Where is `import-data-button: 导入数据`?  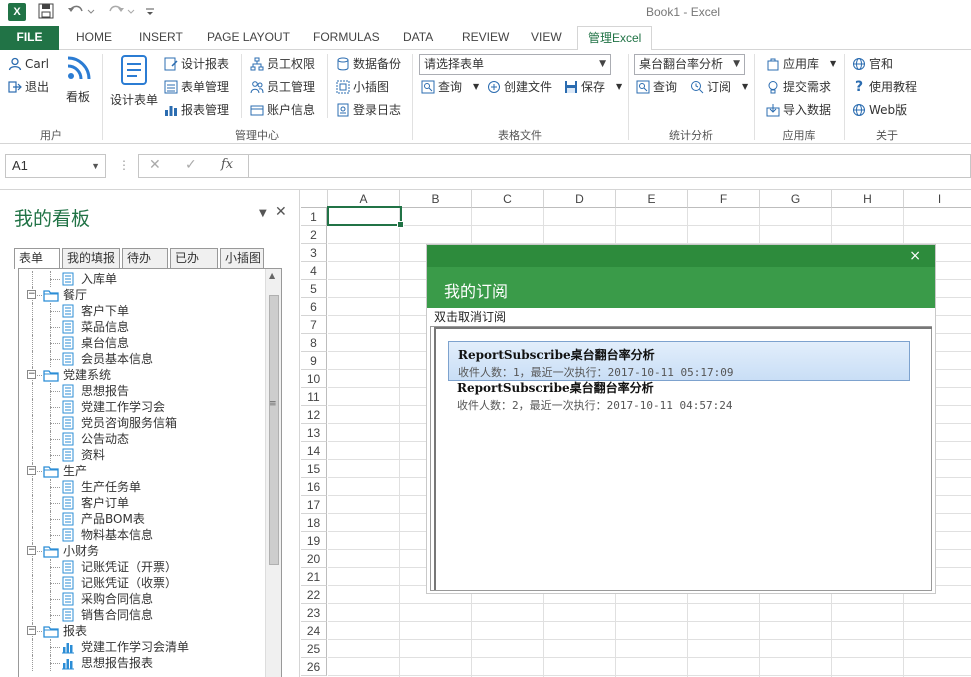 import-data-button: 导入数据 is located at coordinates (798, 110).